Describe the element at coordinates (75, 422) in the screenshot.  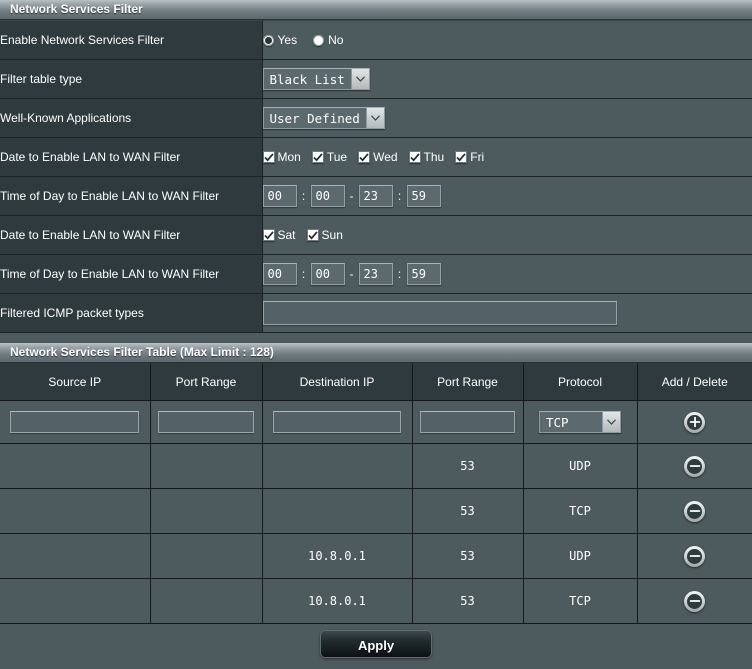
I see `entry-source-ip-input` at that location.